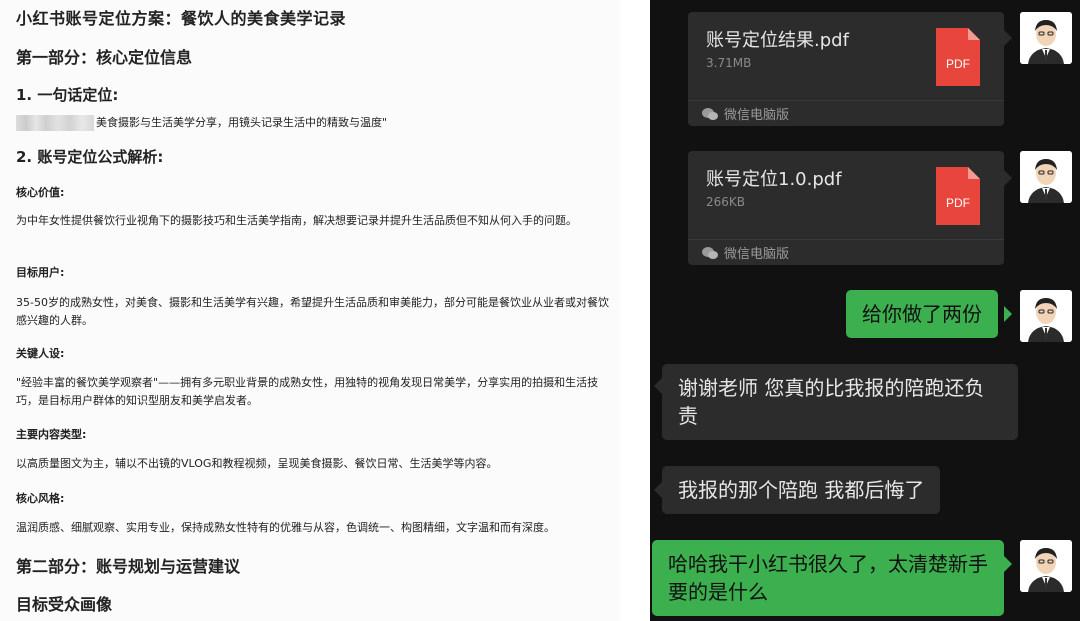 The width and height of the screenshot is (1080, 621). I want to click on core-value-label: 核心价值:, so click(40, 192).